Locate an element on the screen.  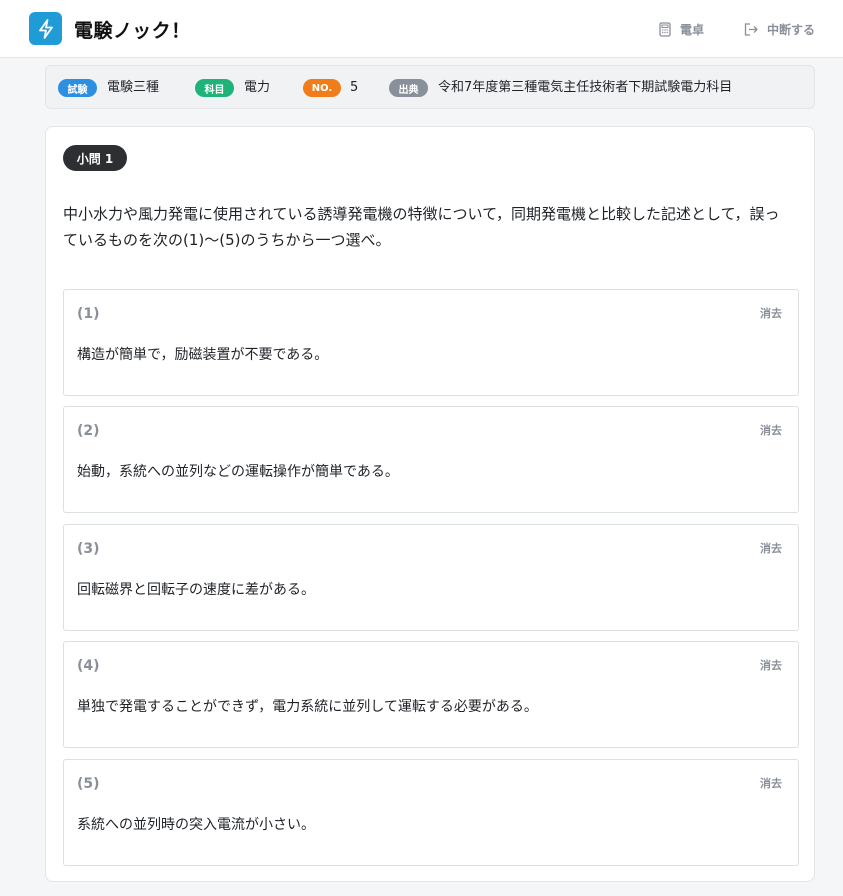
option-number: (3) is located at coordinates (88, 549).